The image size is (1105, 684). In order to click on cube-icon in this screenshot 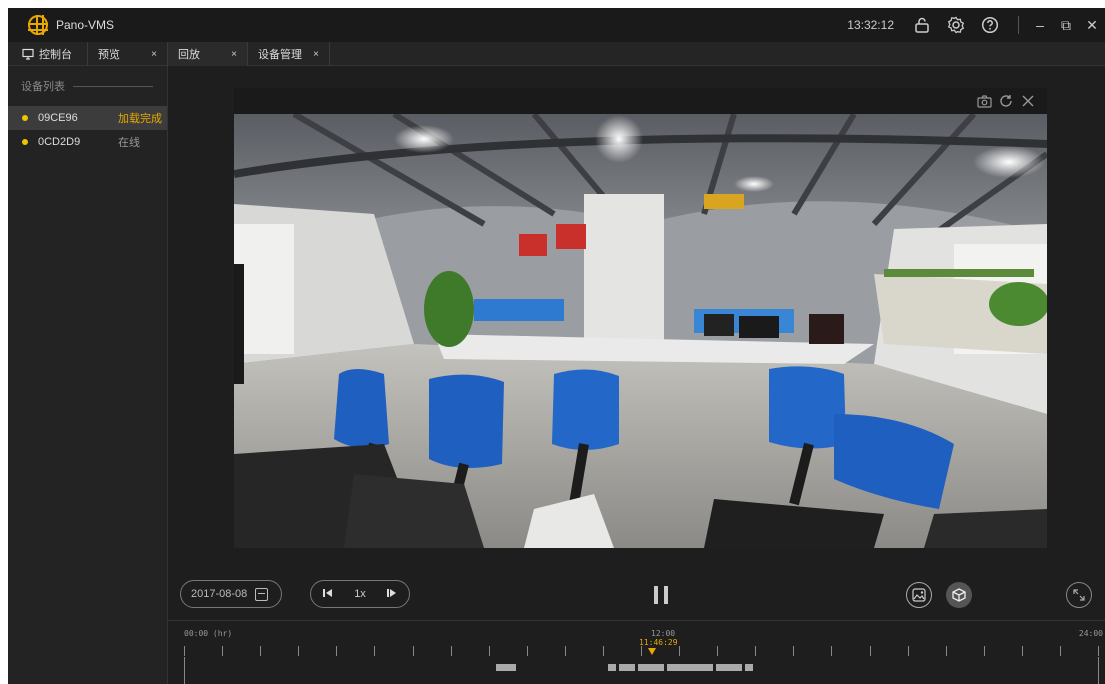, I will do `click(959, 595)`.